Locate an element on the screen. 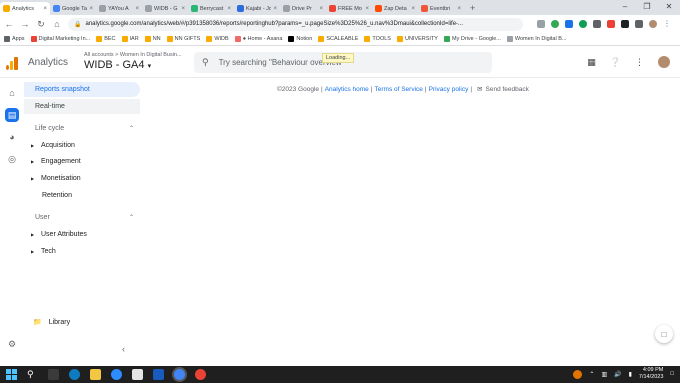  settings-gear-icon: ⚙ is located at coordinates (12, 344).